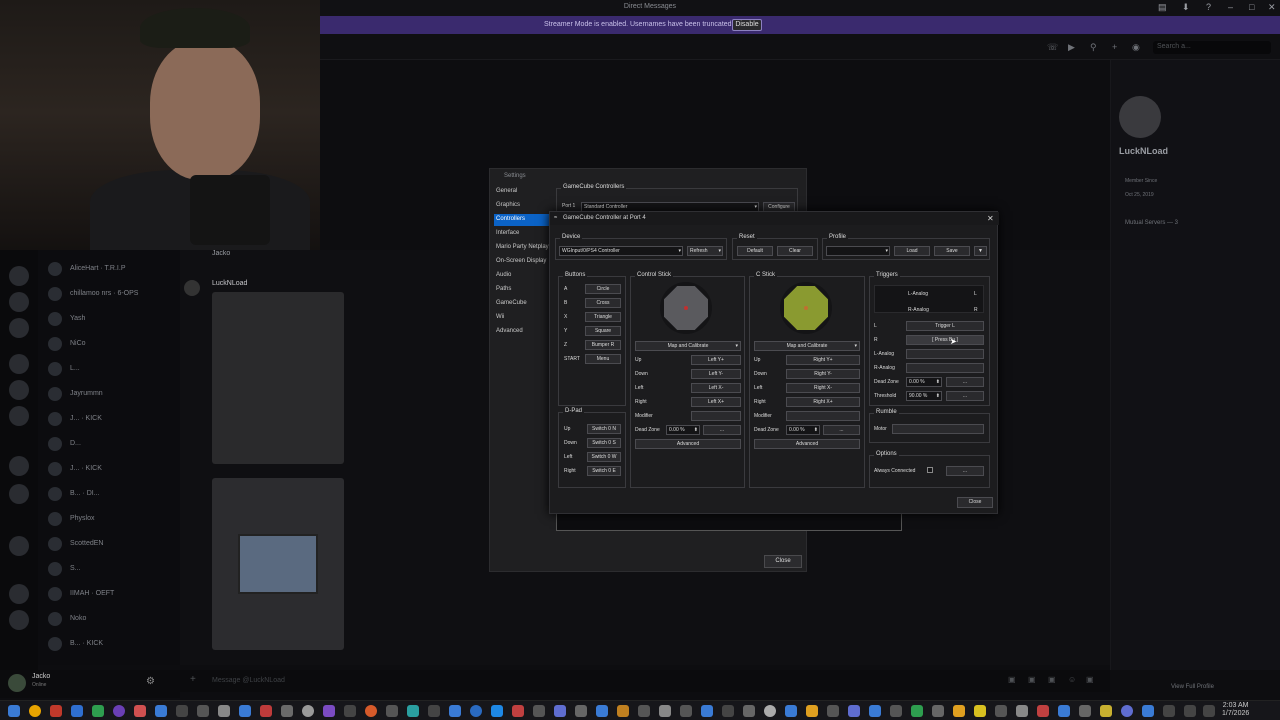 The width and height of the screenshot is (1280, 720). What do you see at coordinates (35, 711) in the screenshot?
I see `chrome-icon` at bounding box center [35, 711].